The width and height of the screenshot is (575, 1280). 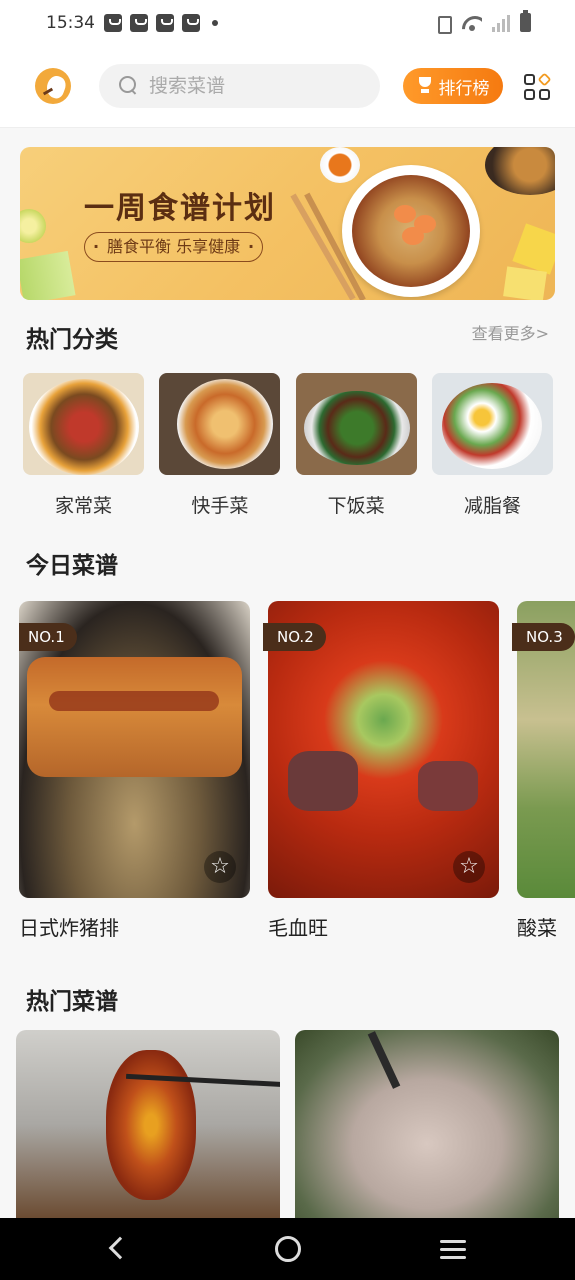 What do you see at coordinates (411, 231) in the screenshot?
I see `noodle-bowl-image` at bounding box center [411, 231].